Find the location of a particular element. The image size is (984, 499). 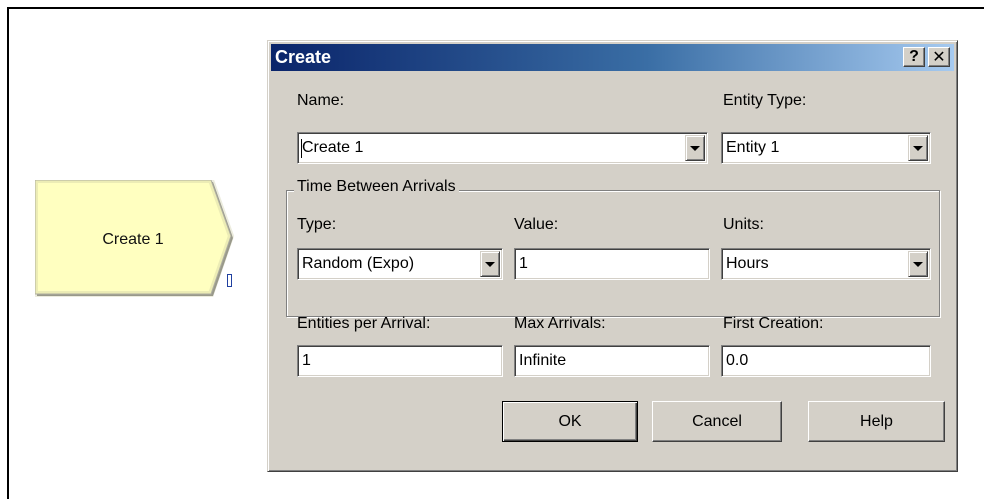

entity-type-combobox: Entity 1 is located at coordinates (826, 148).